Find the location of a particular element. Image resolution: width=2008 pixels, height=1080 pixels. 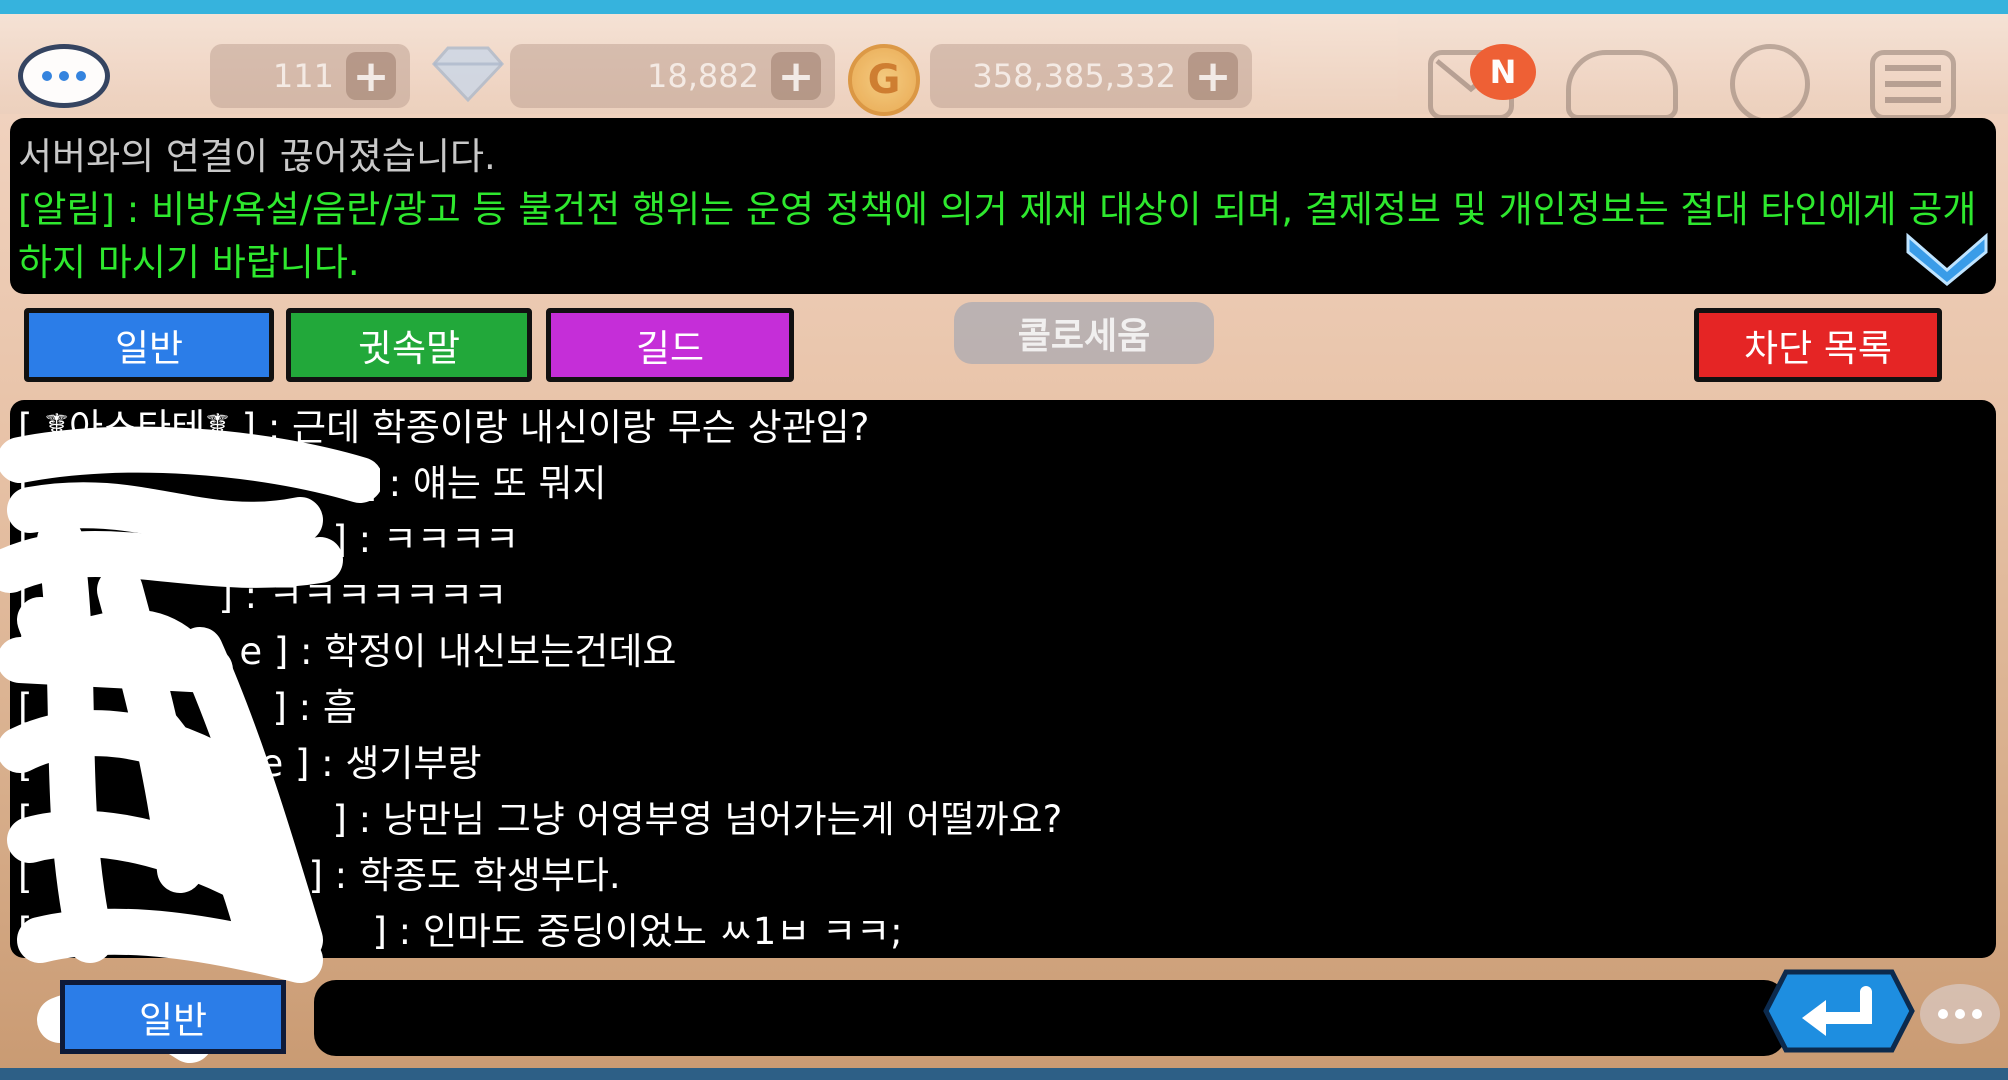

tab-guild: 길드 is located at coordinates (670, 345).